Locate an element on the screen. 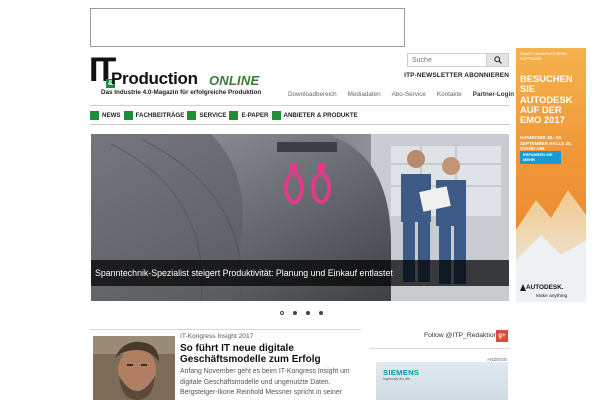 The image size is (600, 400). twitter-follow-link: Follow @ITP_Redaktion is located at coordinates (460, 335).